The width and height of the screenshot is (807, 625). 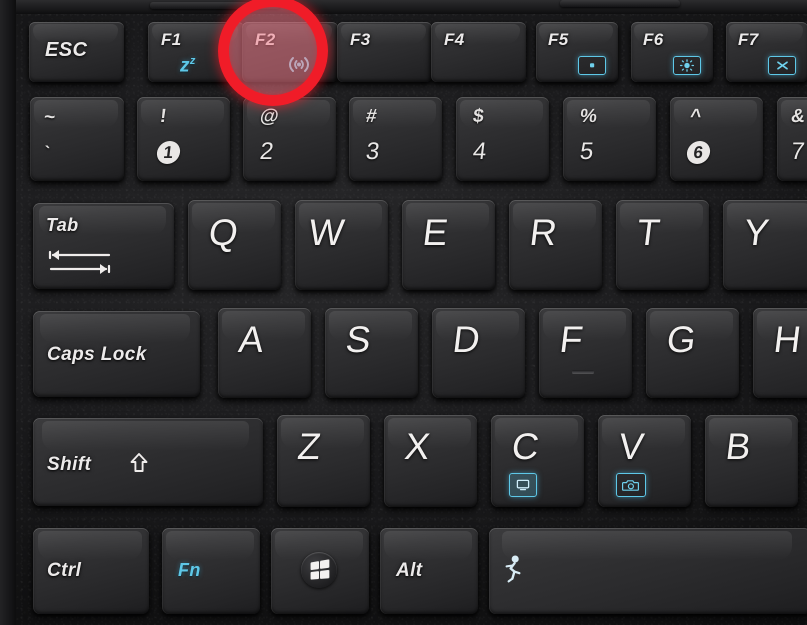 I want to click on key-d-label: D, so click(x=466, y=339).